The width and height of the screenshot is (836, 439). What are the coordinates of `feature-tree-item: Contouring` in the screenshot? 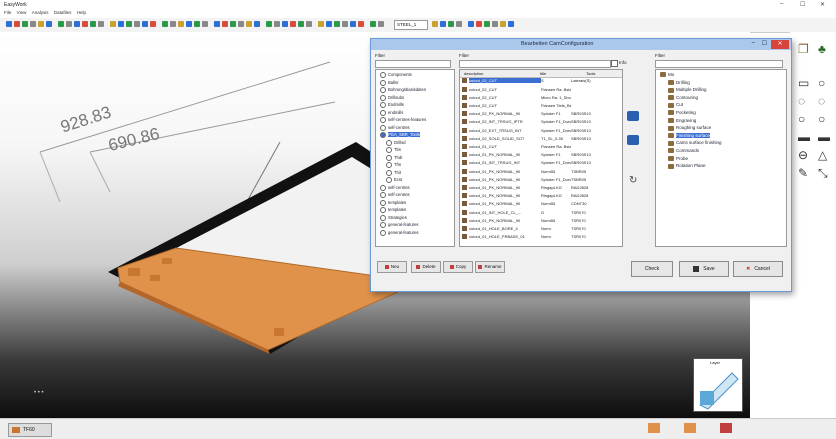 It's located at (683, 98).